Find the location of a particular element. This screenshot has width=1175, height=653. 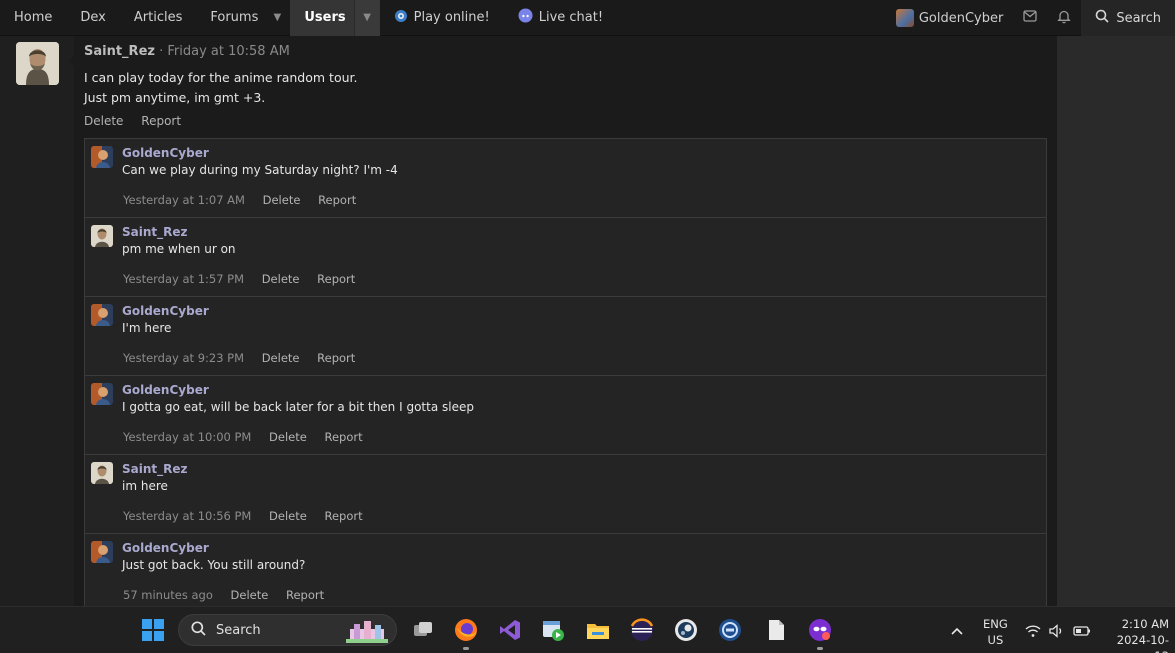

post-author-avatar is located at coordinates (37, 63).